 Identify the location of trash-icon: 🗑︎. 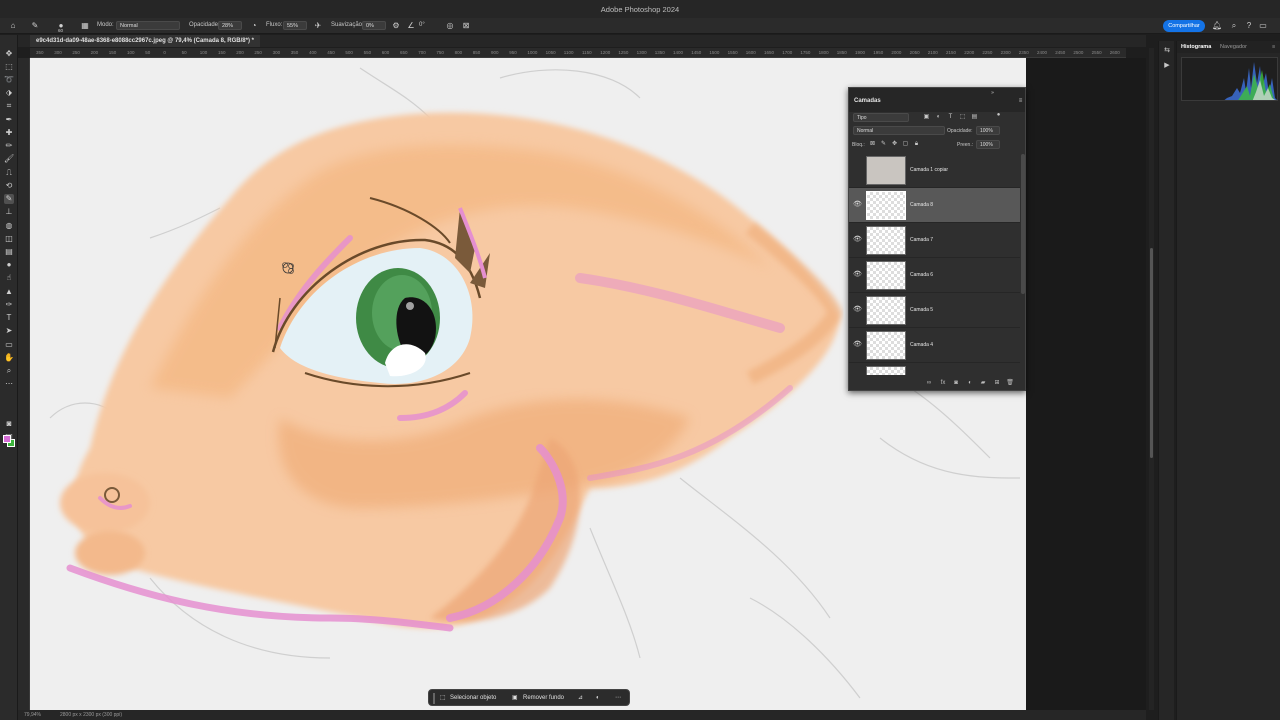
(1010, 383).